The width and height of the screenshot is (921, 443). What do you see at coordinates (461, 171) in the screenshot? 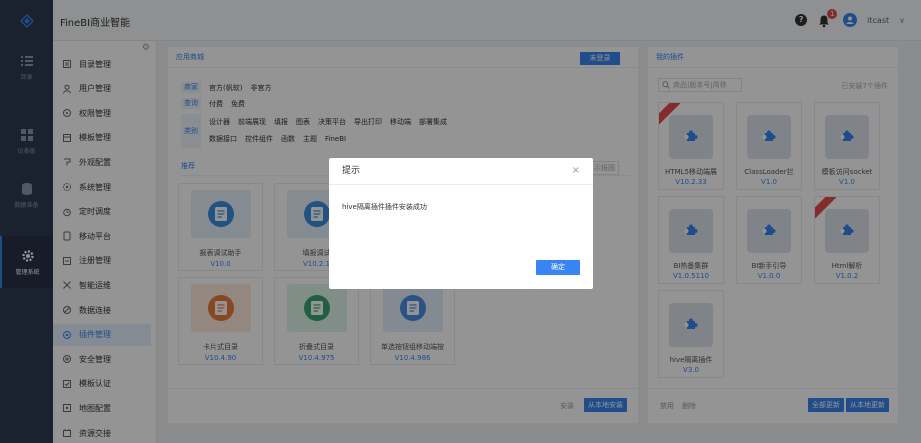
I see `dialog-title: 提示` at bounding box center [461, 171].